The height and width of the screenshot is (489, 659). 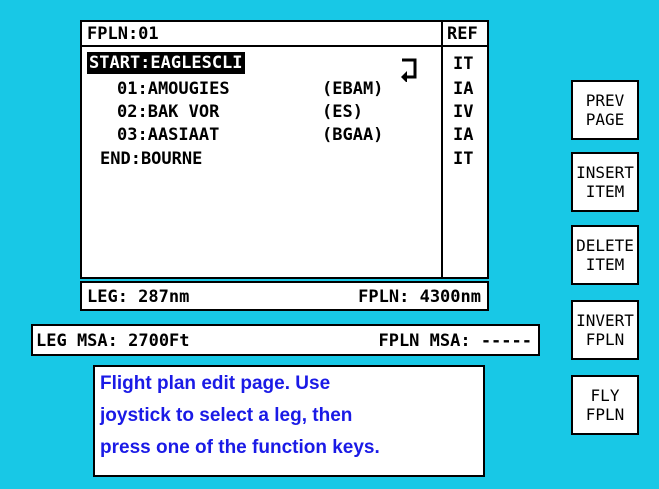 I want to click on fpln-header: FPLN:01, so click(x=261, y=34).